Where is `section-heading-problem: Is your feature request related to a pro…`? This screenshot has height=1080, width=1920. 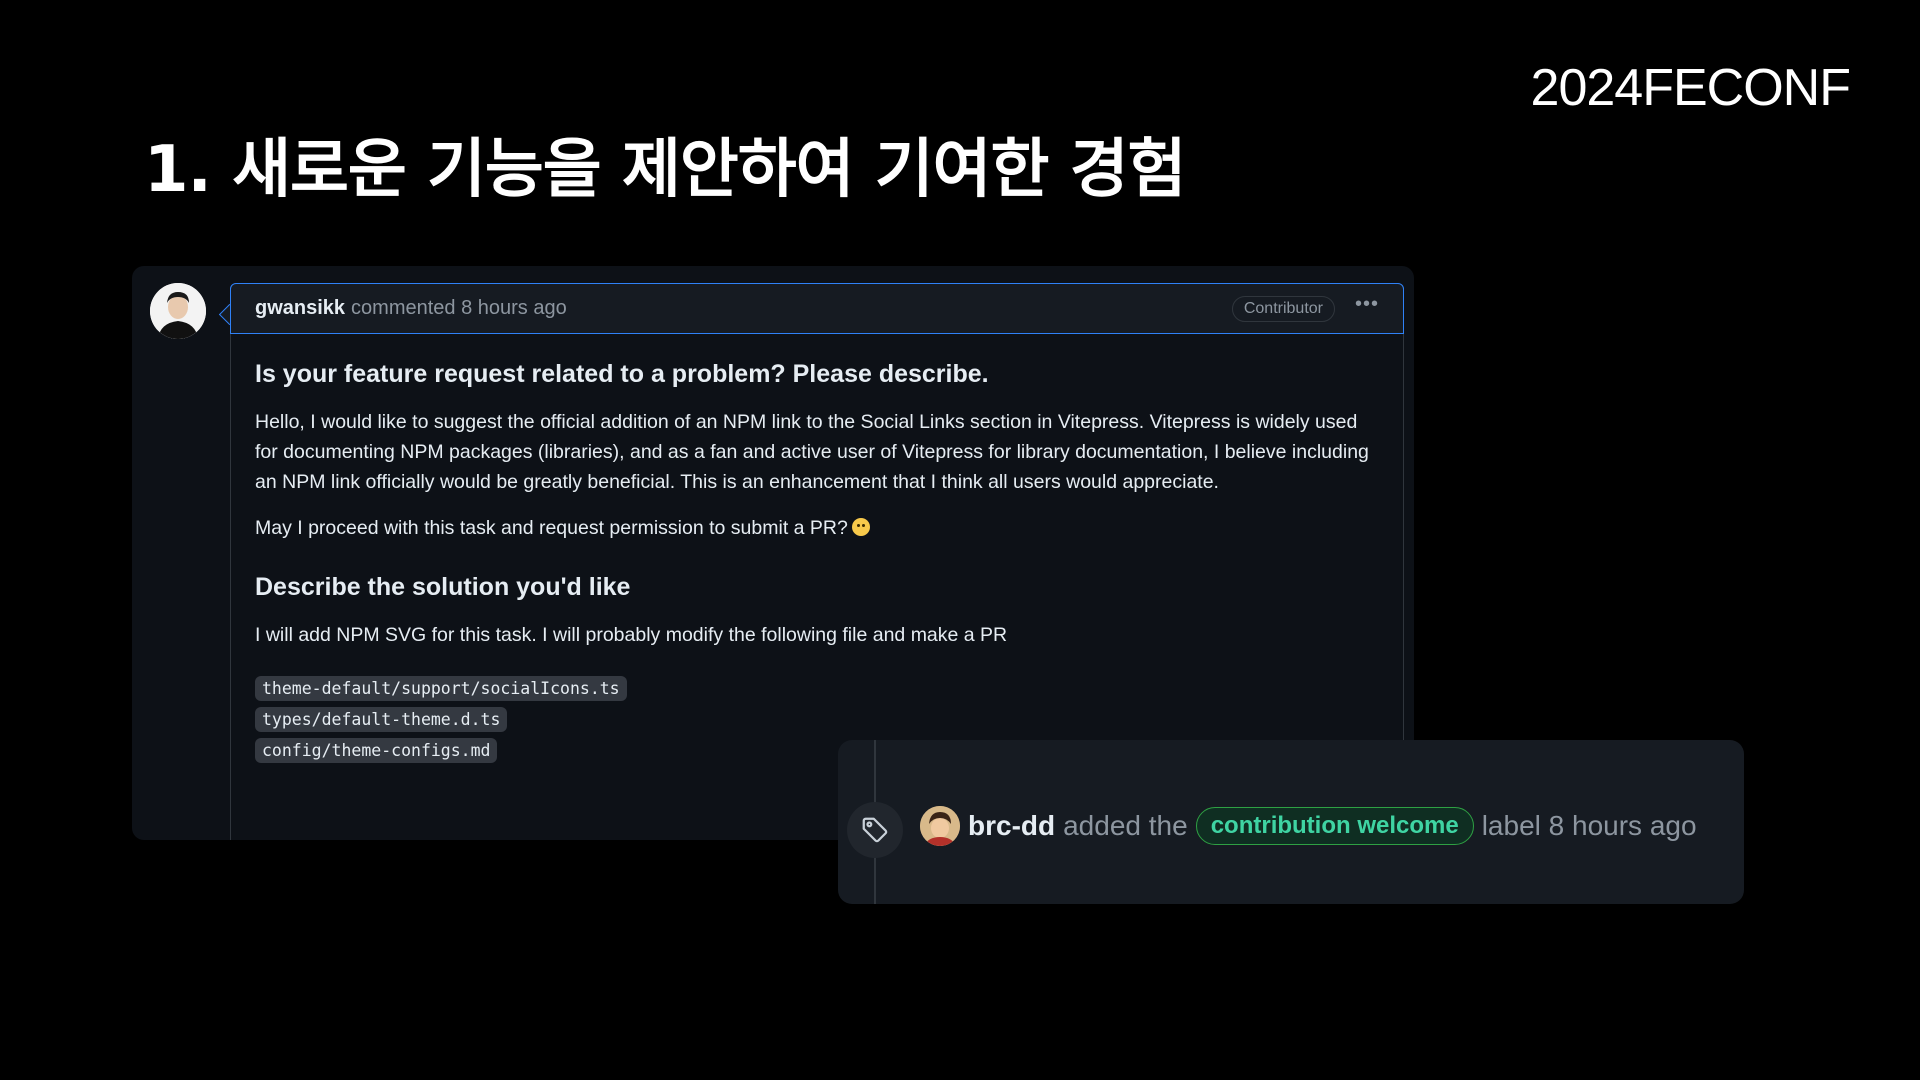 section-heading-problem: Is your feature request related to a pro… is located at coordinates (622, 374).